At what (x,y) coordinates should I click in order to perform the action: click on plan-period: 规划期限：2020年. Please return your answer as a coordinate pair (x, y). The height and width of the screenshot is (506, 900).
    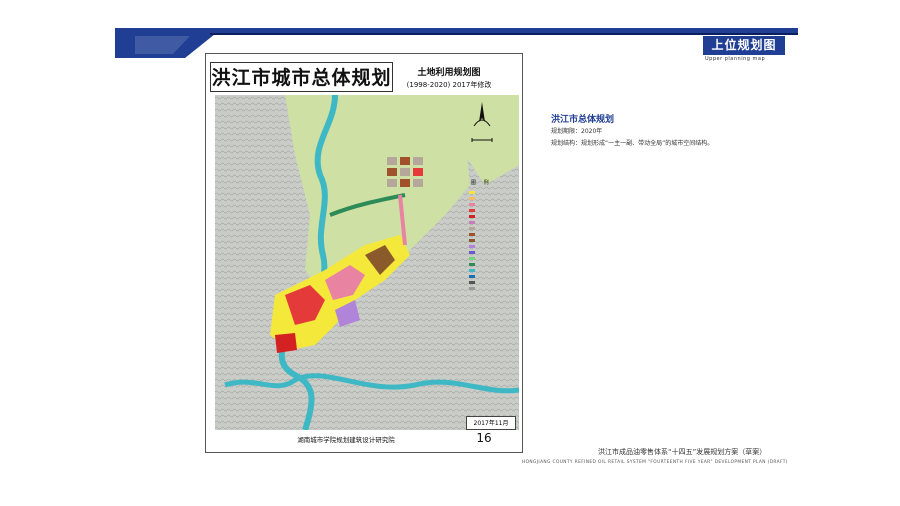
    Looking at the image, I should click on (577, 131).